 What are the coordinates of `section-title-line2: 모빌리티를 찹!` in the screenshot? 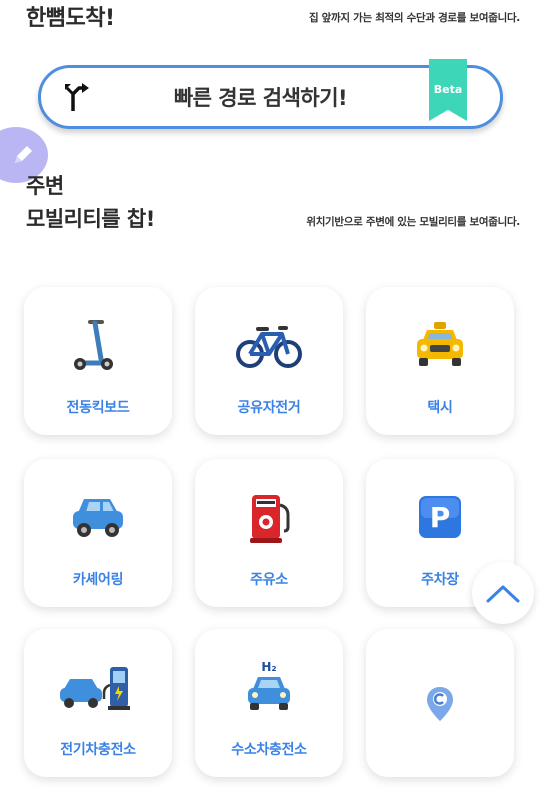 It's located at (90, 219).